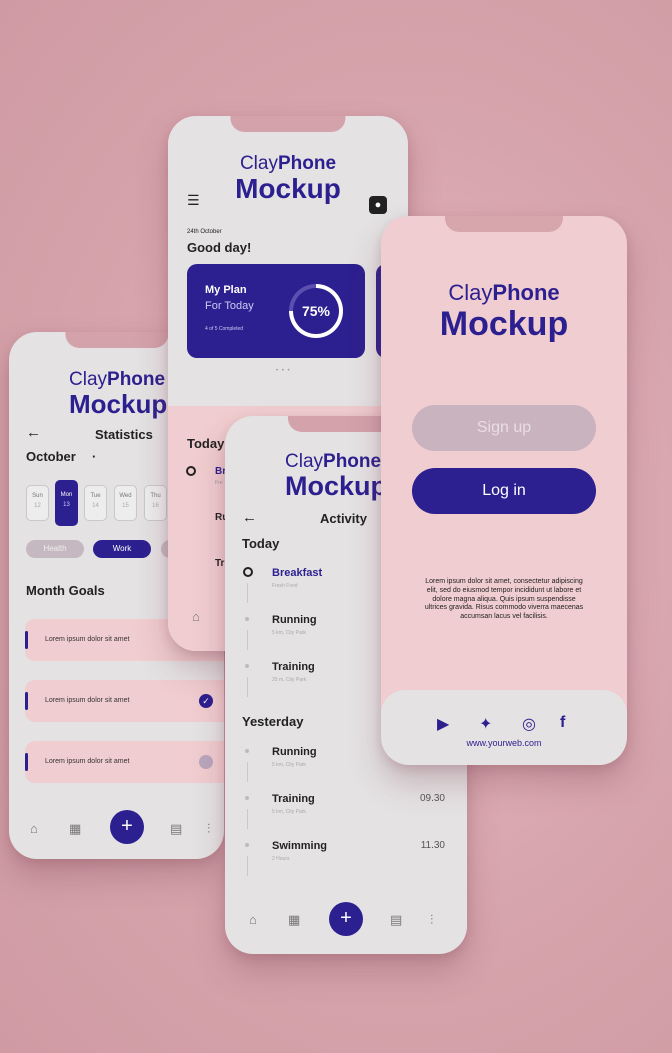  I want to click on menu-icon: ☰, so click(193, 200).